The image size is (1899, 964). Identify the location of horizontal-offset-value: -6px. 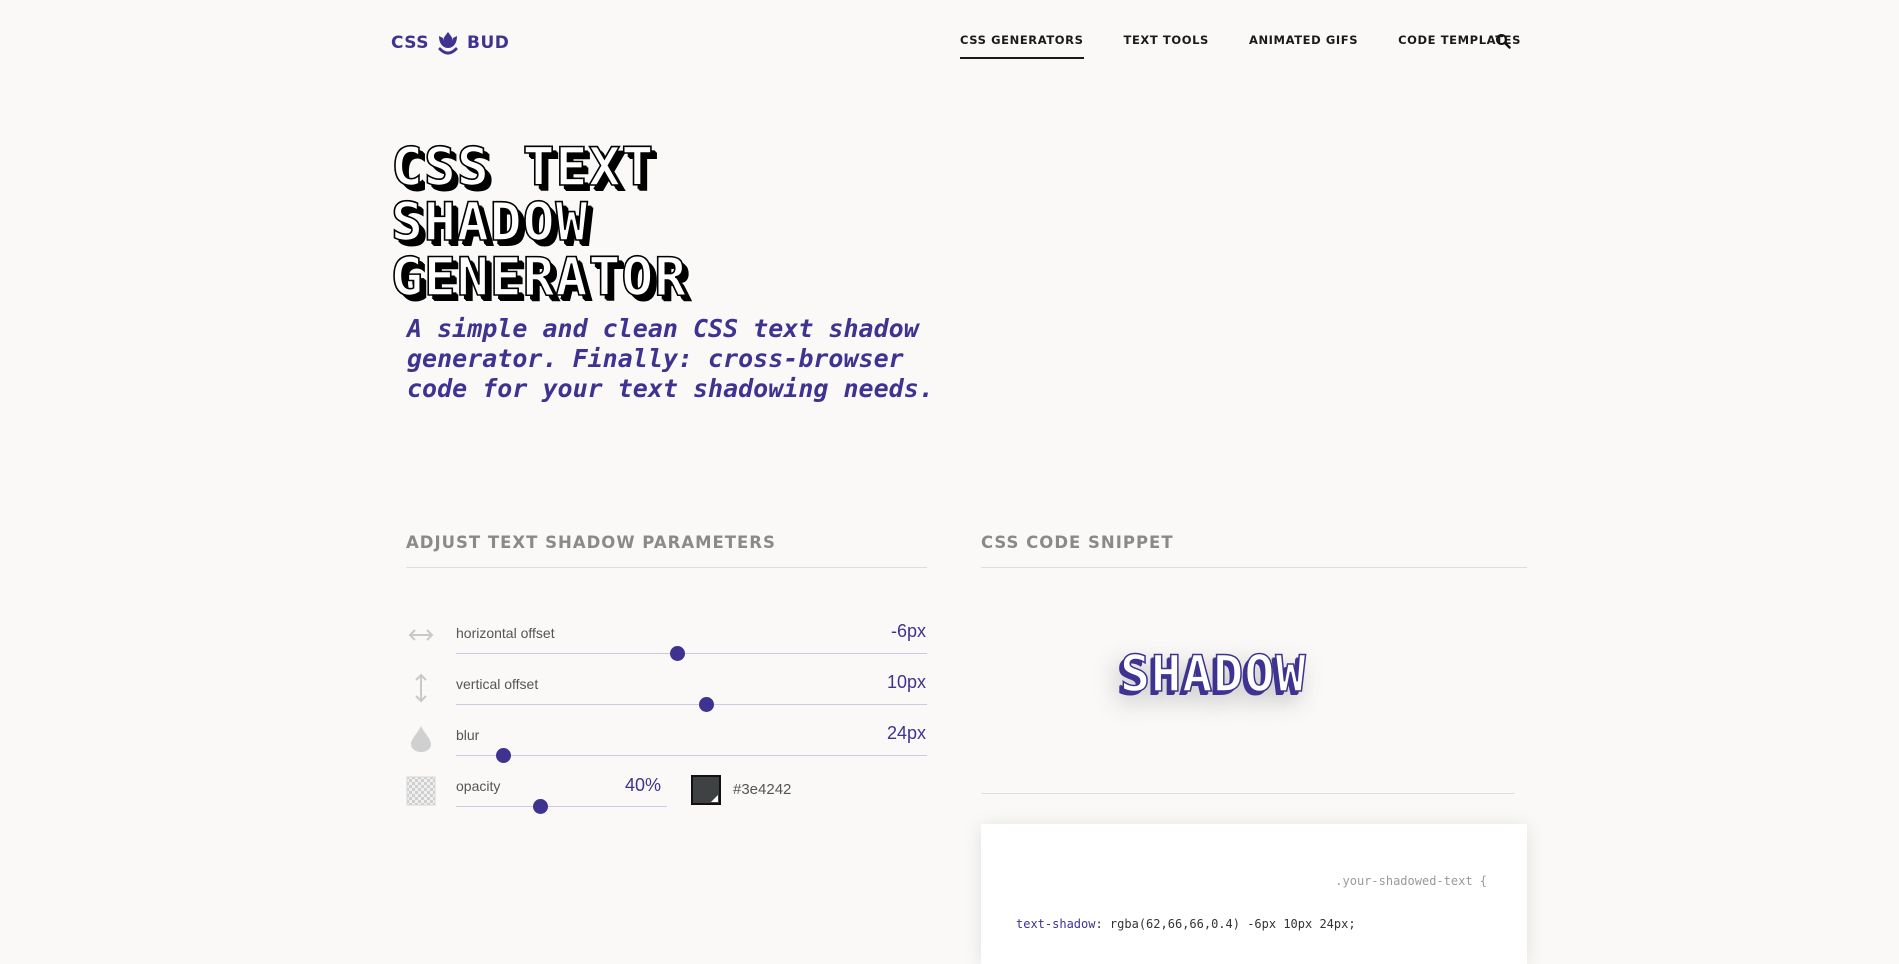
(908, 631).